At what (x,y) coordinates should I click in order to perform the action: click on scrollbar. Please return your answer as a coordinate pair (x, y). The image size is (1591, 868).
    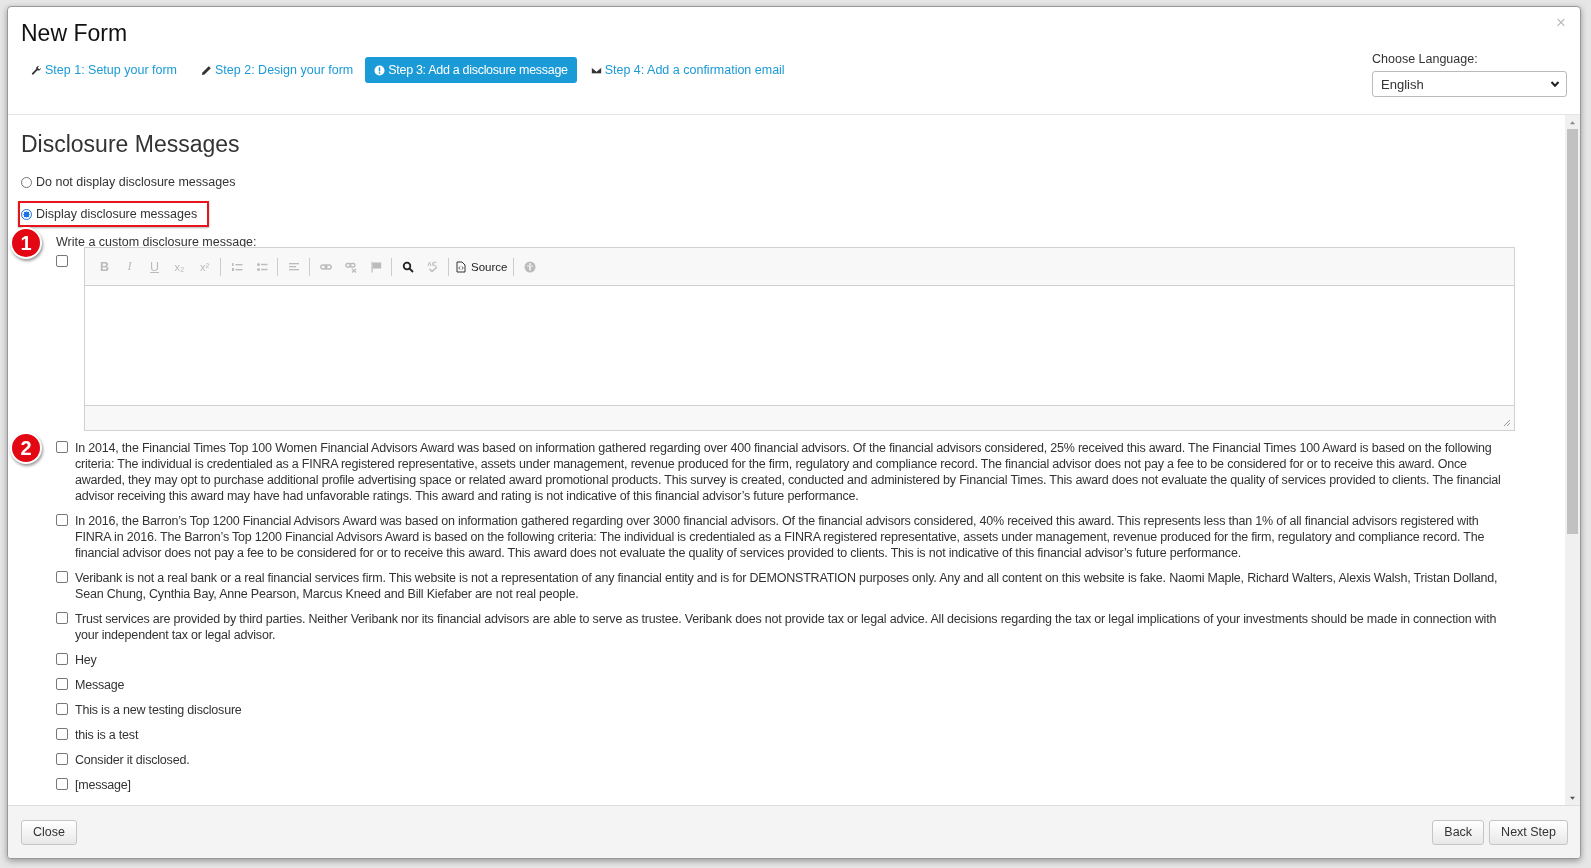
    Looking at the image, I should click on (1572, 460).